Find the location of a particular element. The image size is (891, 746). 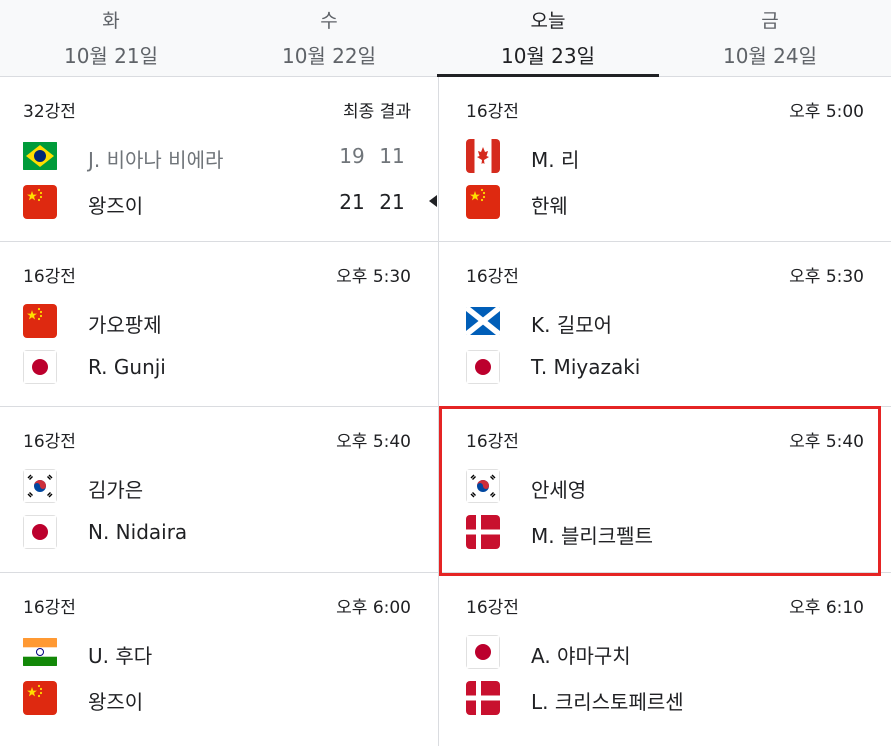

match-card: 16강전 오후 5:30 K. 길모어 T. Miyazaki is located at coordinates (667, 324).